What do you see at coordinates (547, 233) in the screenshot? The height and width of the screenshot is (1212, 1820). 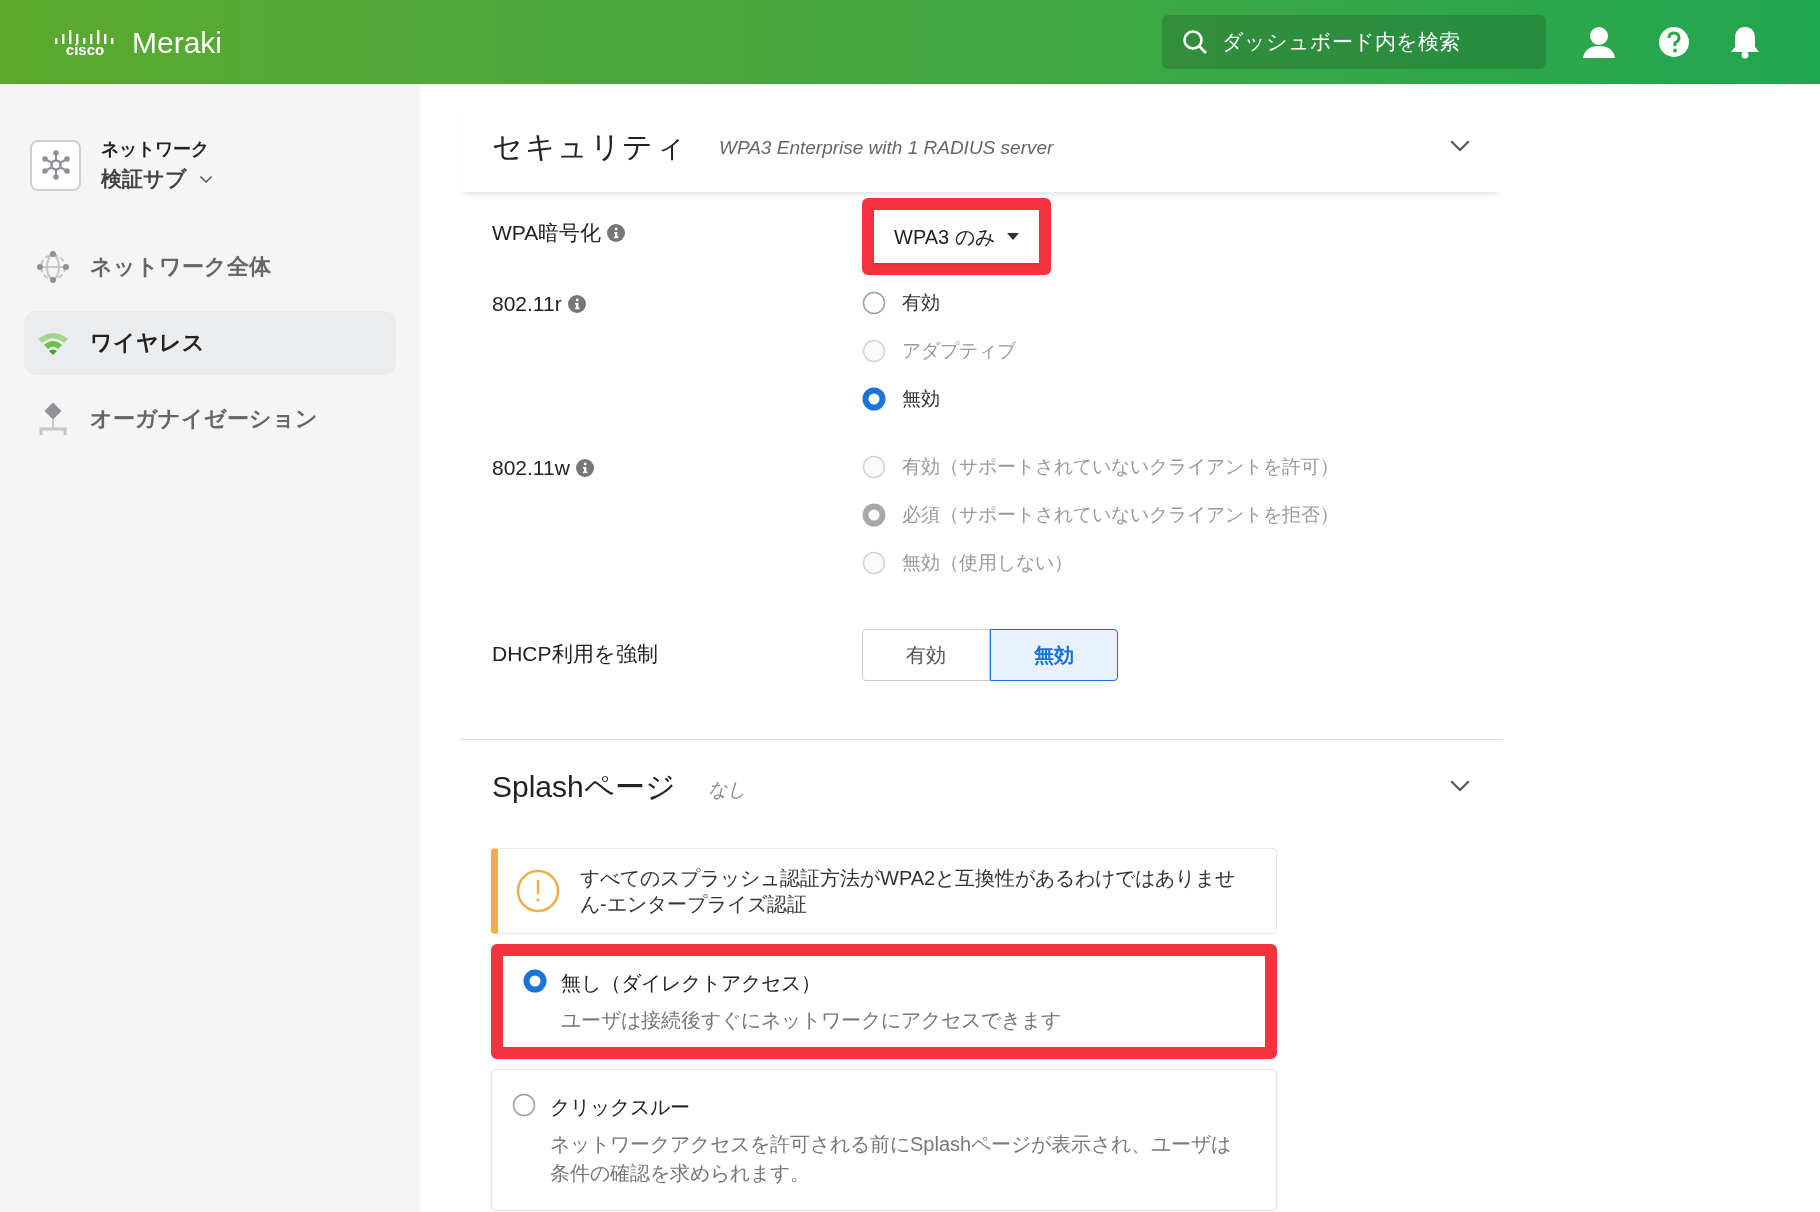 I see `field-label: WPA暗号化` at bounding box center [547, 233].